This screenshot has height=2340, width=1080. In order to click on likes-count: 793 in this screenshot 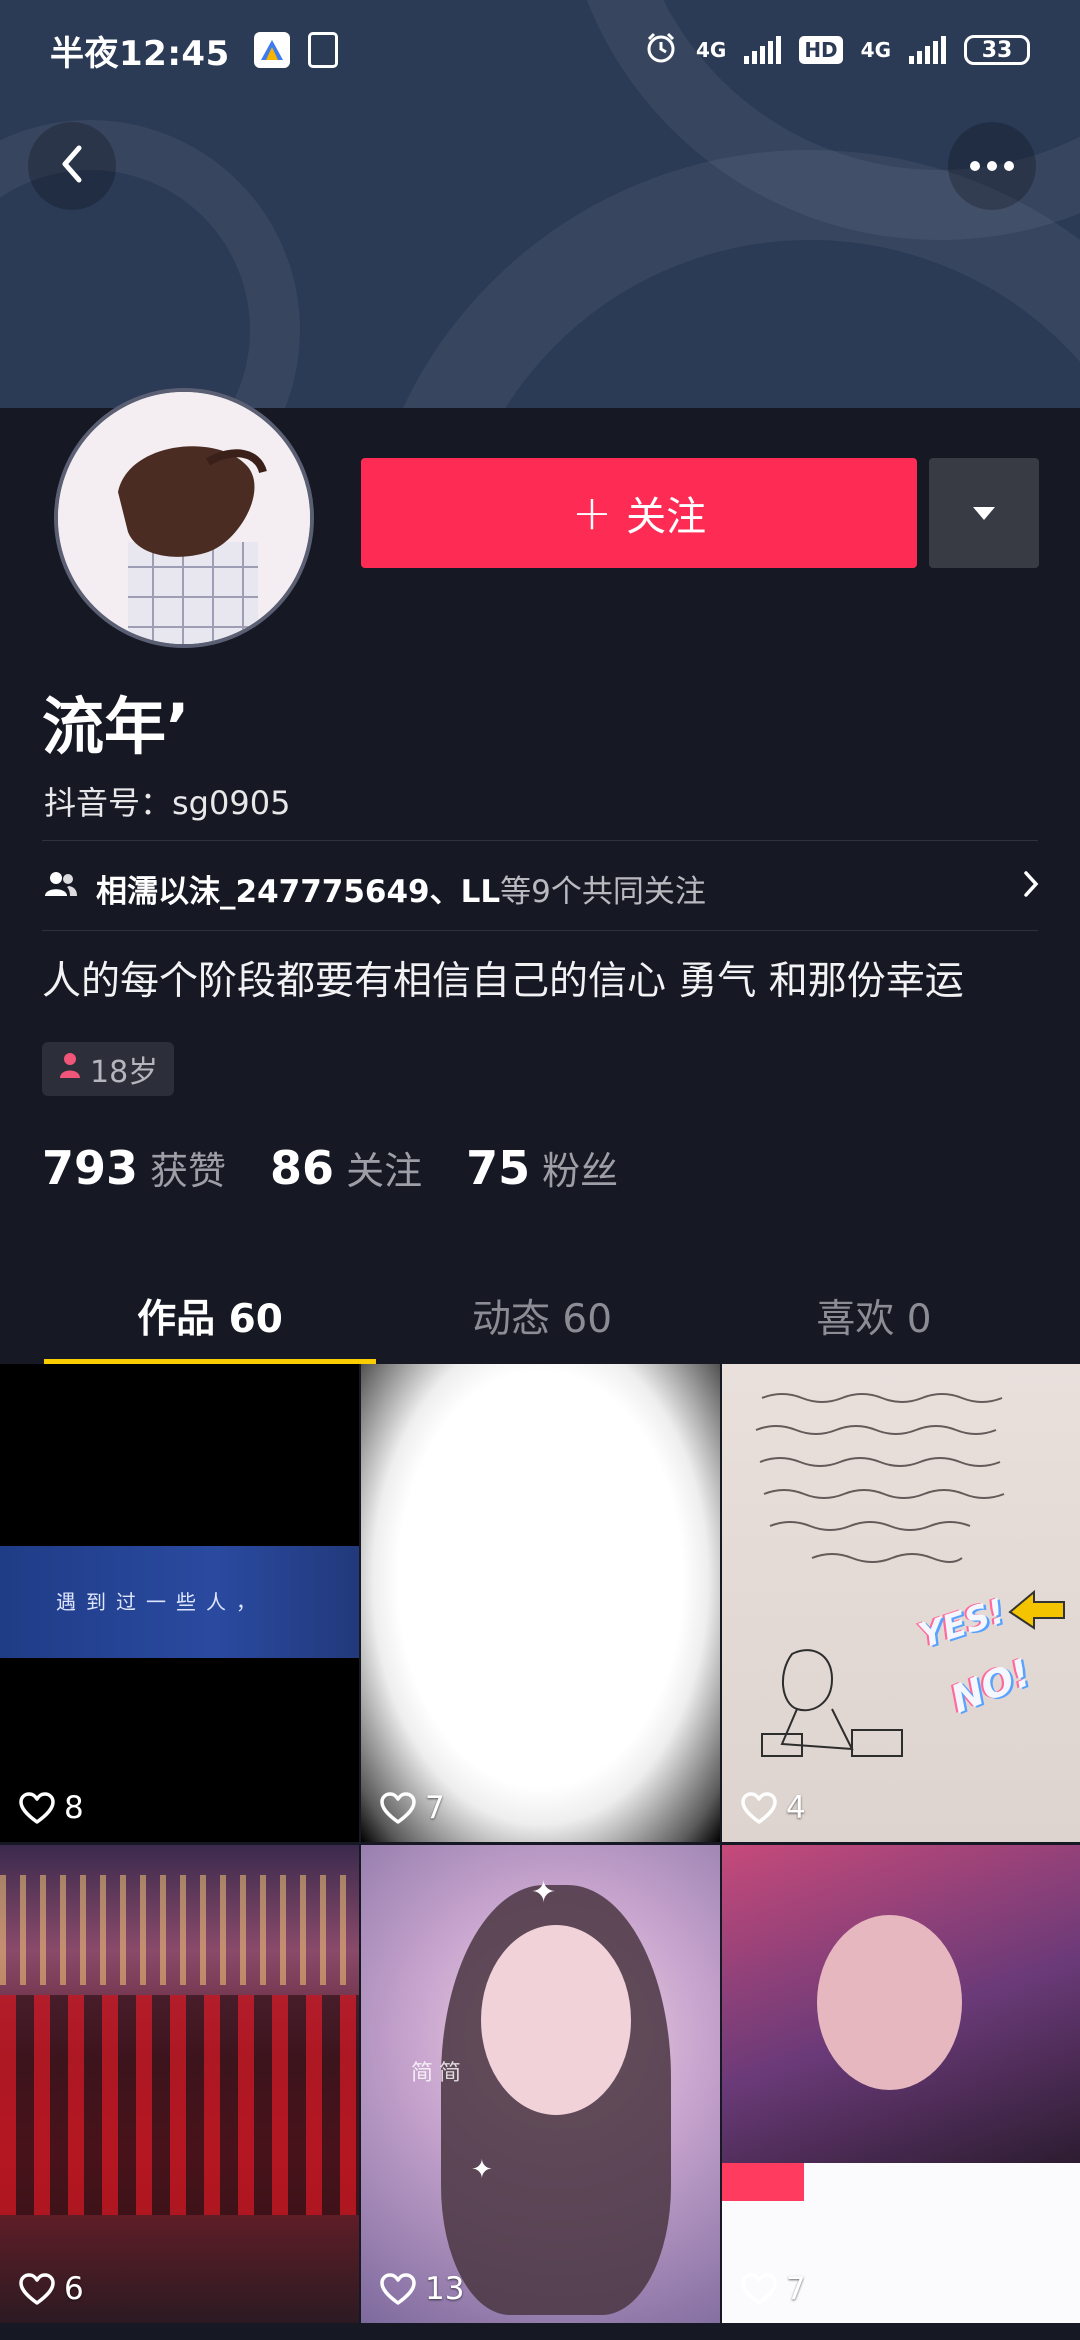, I will do `click(90, 1168)`.